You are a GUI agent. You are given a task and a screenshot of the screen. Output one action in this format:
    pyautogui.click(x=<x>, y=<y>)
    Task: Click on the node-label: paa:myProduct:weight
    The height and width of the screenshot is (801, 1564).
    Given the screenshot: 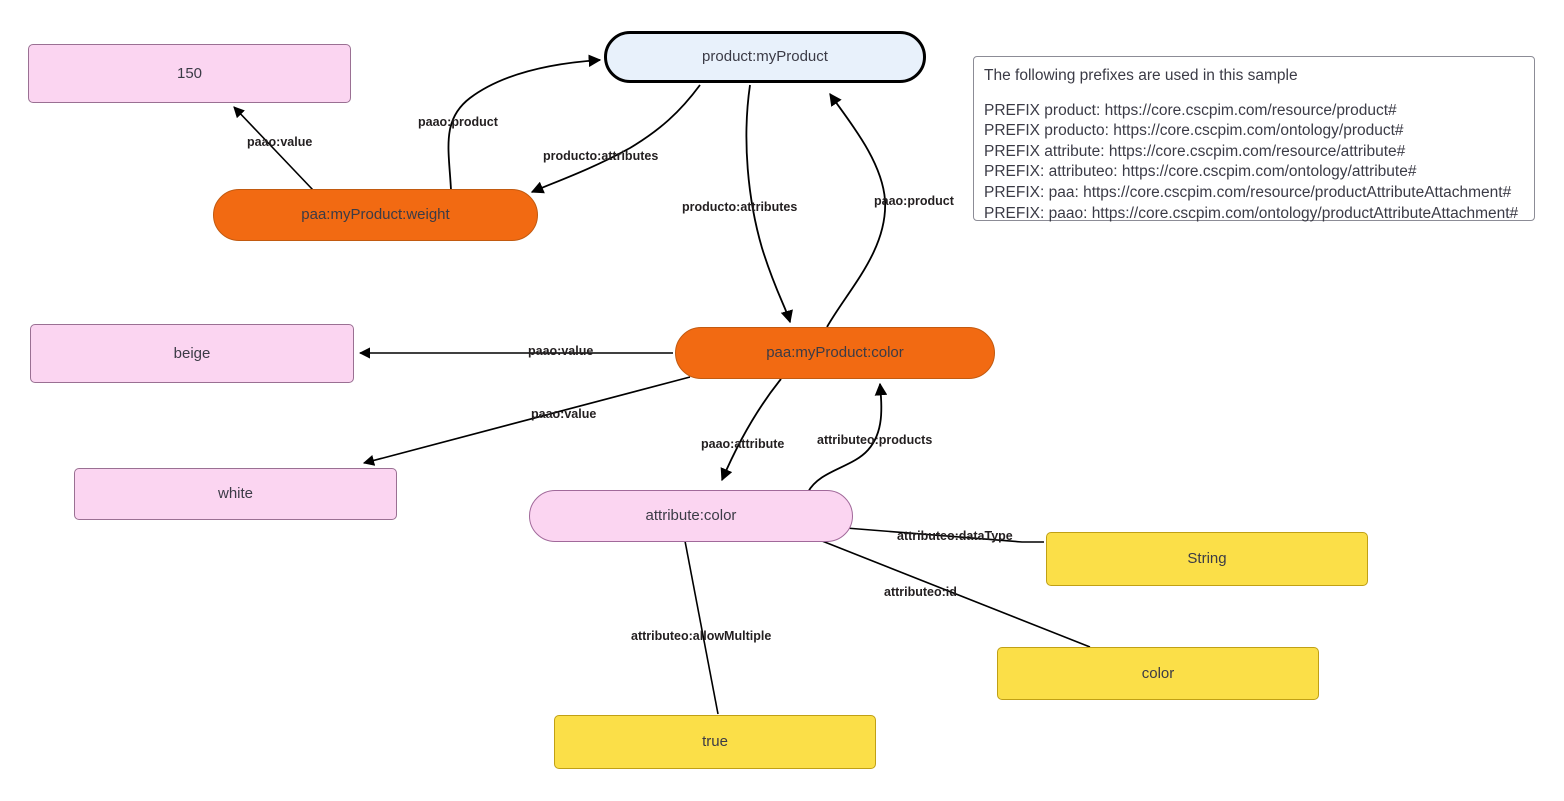 What is the action you would take?
    pyautogui.click(x=375, y=214)
    